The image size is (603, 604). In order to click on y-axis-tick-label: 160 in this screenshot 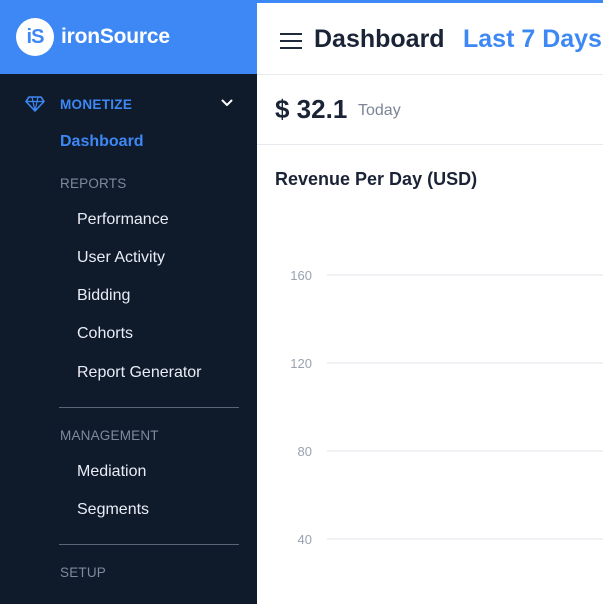, I will do `click(301, 275)`.